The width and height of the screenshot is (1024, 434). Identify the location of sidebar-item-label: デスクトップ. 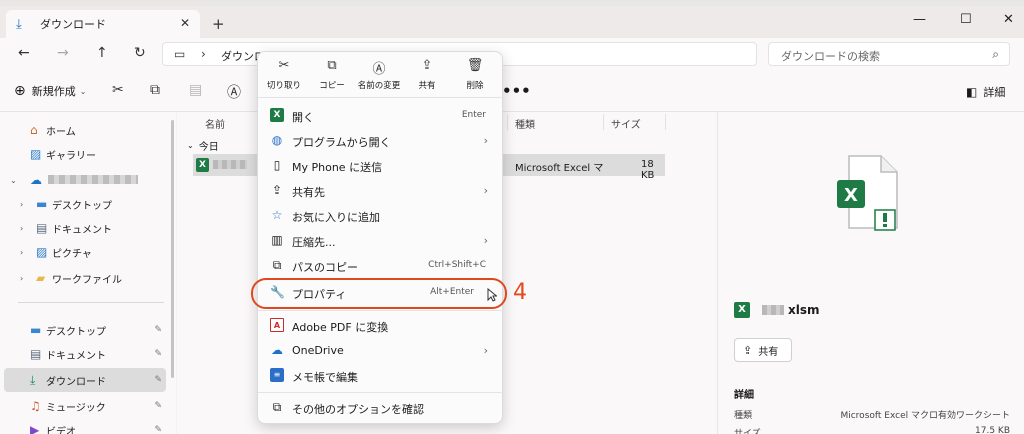
(76, 332).